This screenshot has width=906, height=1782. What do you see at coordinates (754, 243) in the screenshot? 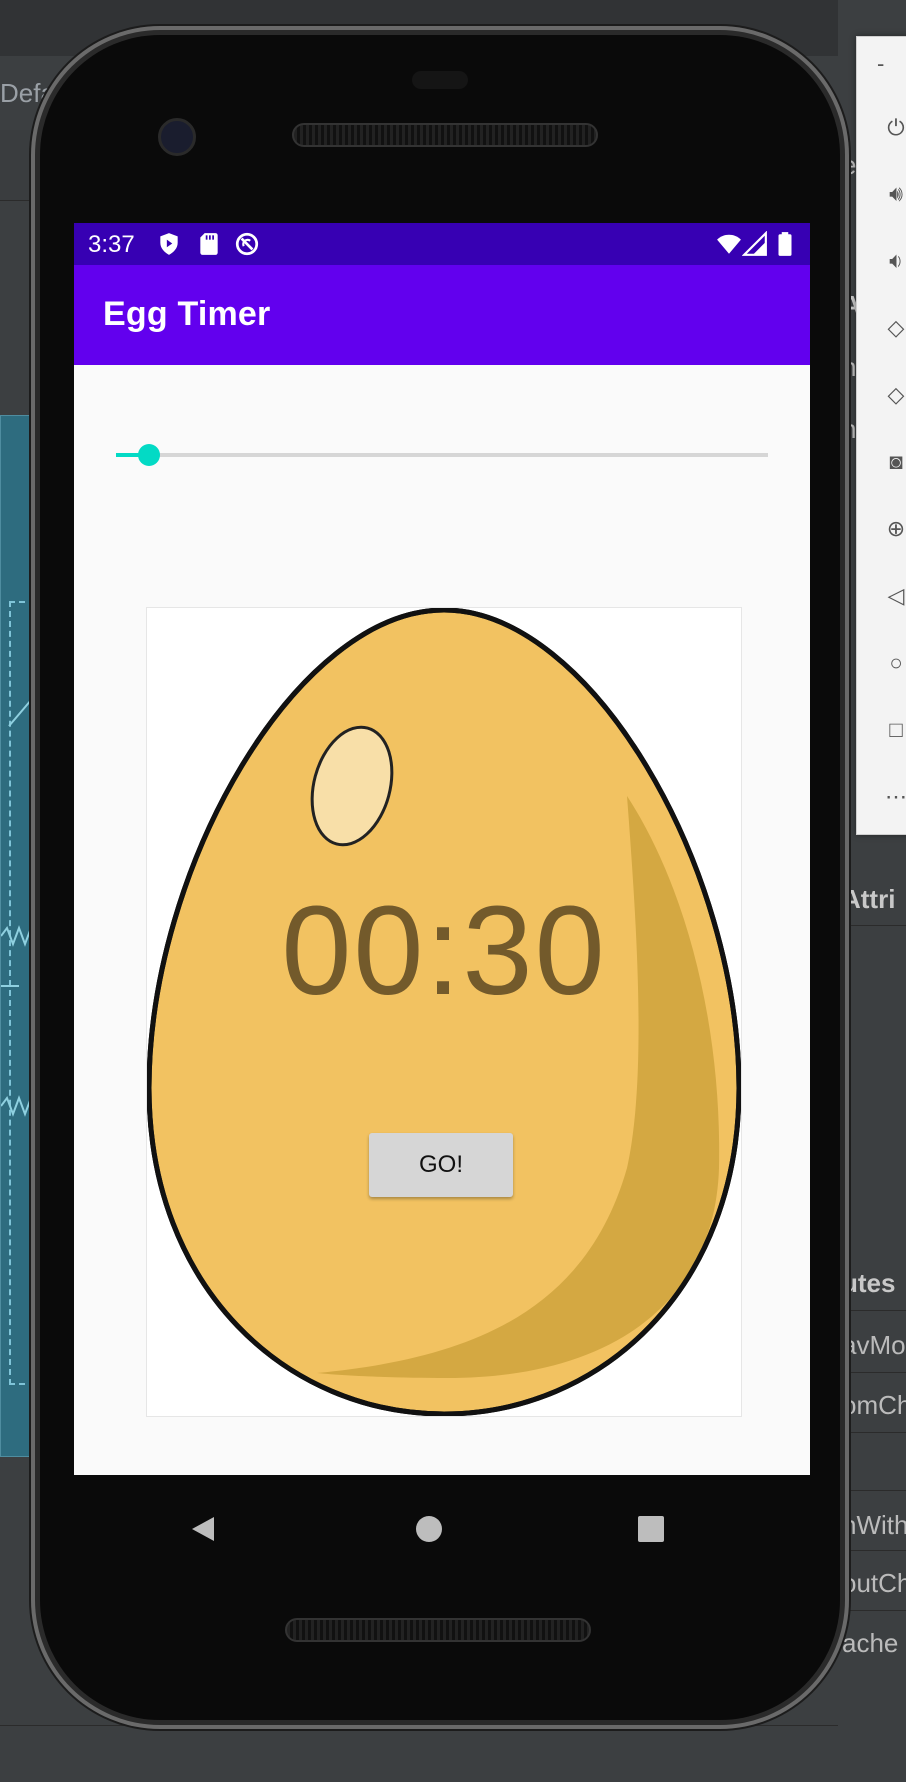
I see `signal-icon` at bounding box center [754, 243].